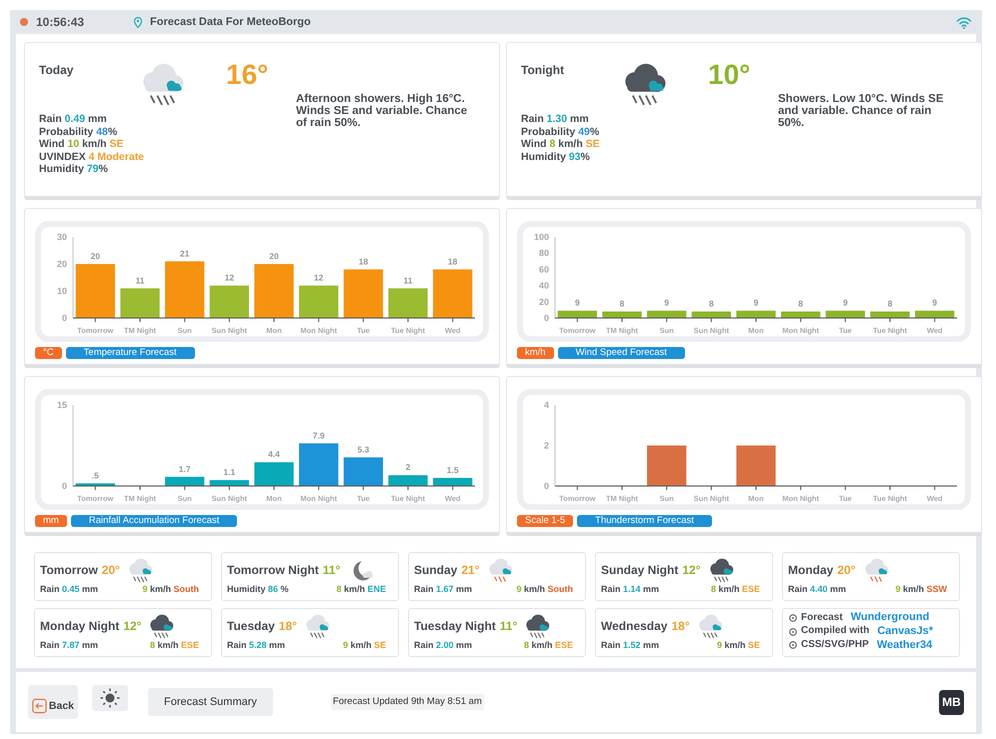 This screenshot has height=739, width=996. I want to click on stat-line: Rain 0.49 mm, so click(73, 119).